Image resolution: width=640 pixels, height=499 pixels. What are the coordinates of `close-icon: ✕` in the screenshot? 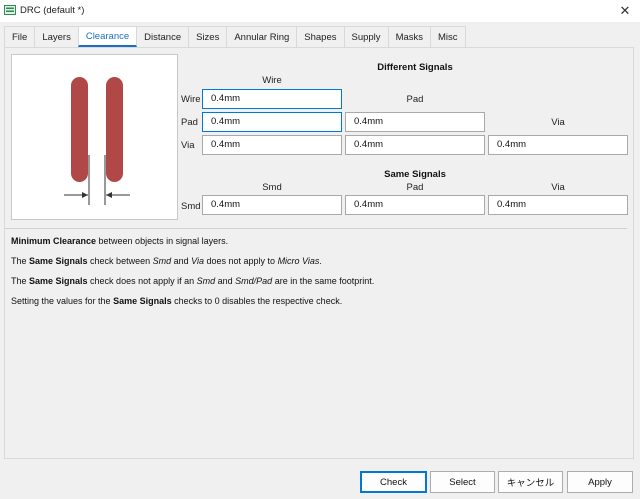 It's located at (625, 11).